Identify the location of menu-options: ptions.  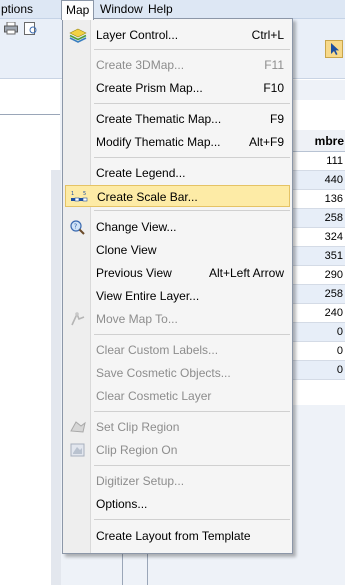
(18, 9).